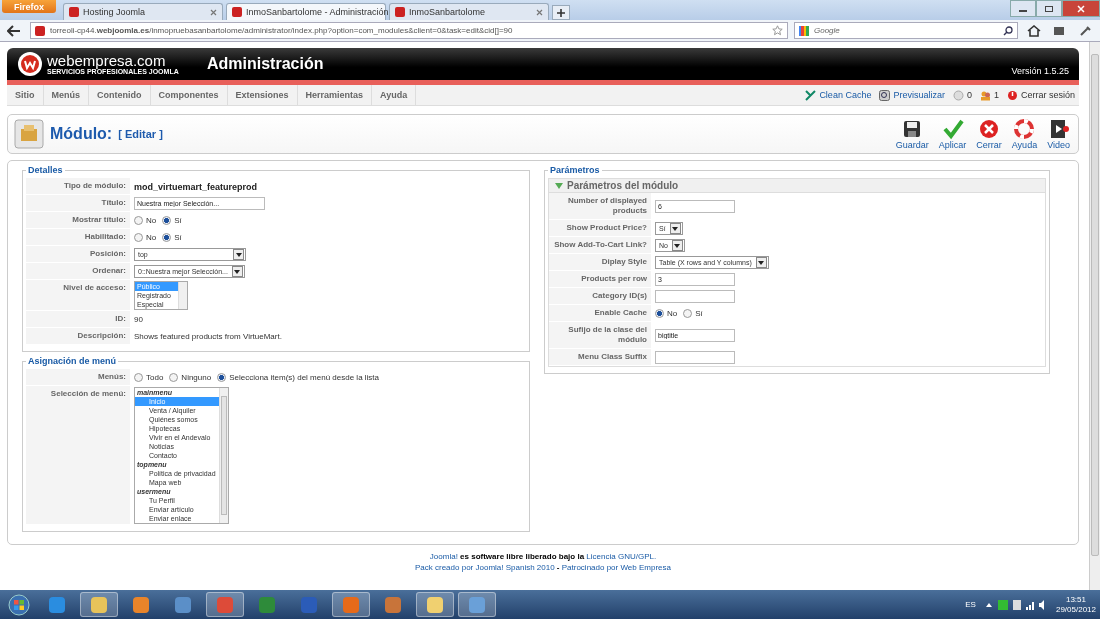  Describe the element at coordinates (906, 30) in the screenshot. I see `search-field: Google` at that location.